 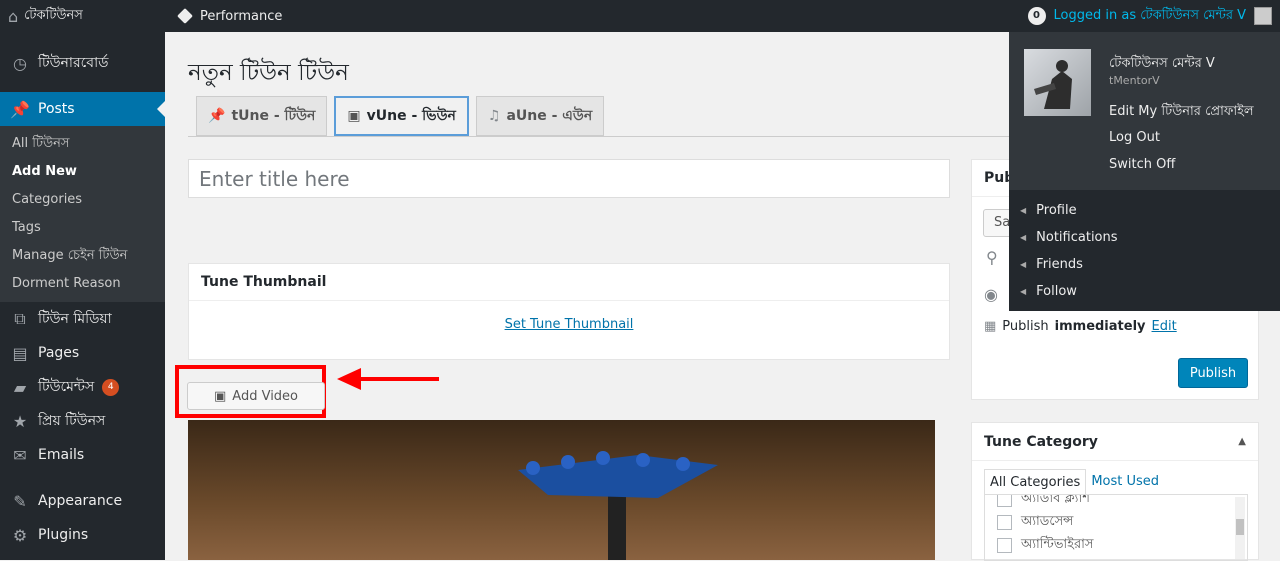 I want to click on dropdown-item-follow: ◀ Follow, so click(x=1144, y=291).